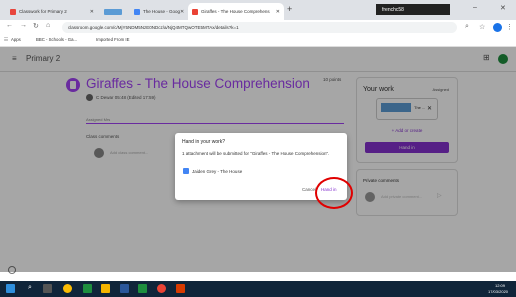 The width and height of the screenshot is (516, 297). What do you see at coordinates (217, 171) in the screenshot?
I see `dialog-attachment: Jaiden Grey - The House` at bounding box center [217, 171].